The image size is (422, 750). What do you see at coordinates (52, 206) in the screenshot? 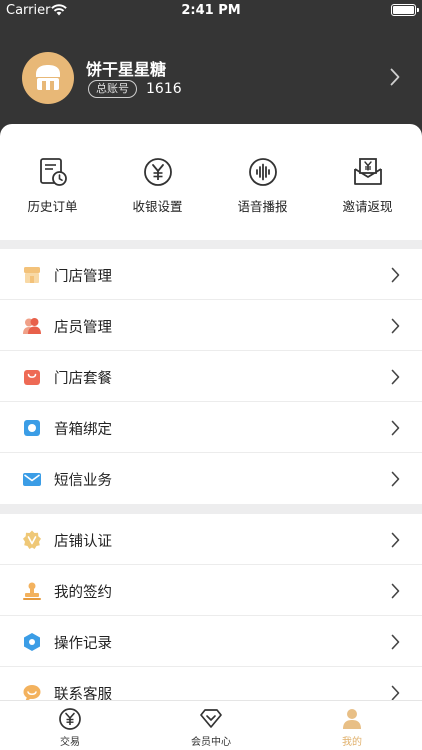
I see `quick-action-label: 历史订单` at bounding box center [52, 206].